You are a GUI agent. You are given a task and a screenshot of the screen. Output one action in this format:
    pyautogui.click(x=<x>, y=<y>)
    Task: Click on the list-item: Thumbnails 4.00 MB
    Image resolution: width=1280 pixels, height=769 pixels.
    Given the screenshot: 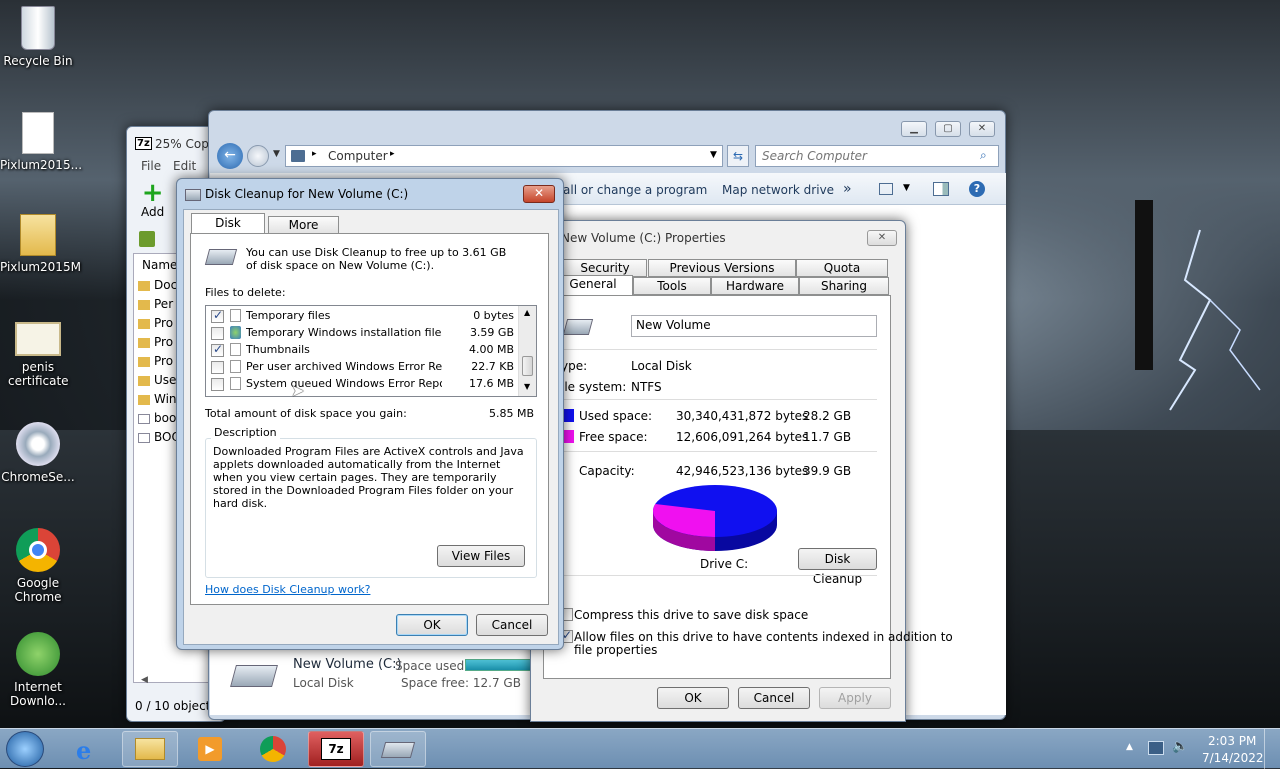 What is the action you would take?
    pyautogui.click(x=361, y=350)
    